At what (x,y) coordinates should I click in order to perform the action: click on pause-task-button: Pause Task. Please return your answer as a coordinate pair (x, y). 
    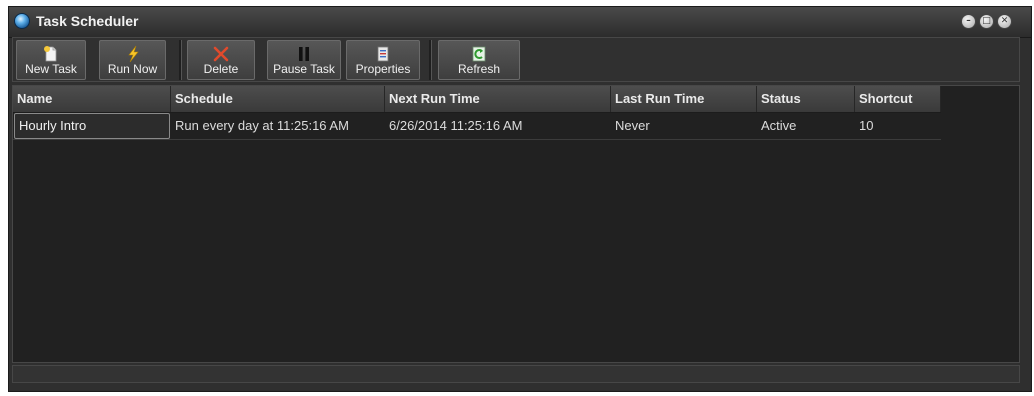
    Looking at the image, I should click on (304, 60).